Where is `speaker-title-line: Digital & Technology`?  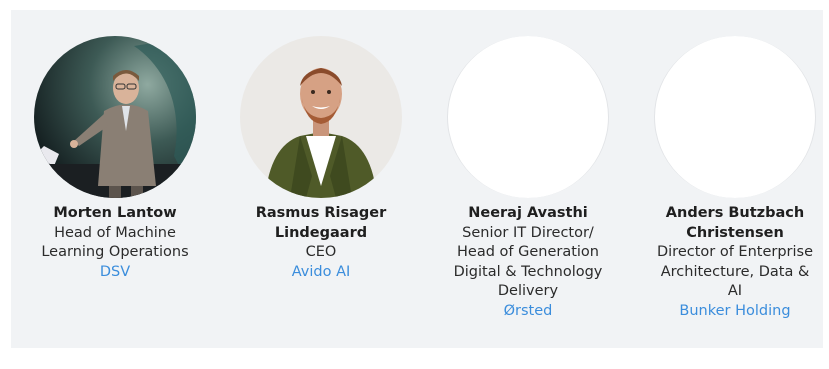 speaker-title-line: Digital & Technology is located at coordinates (528, 271).